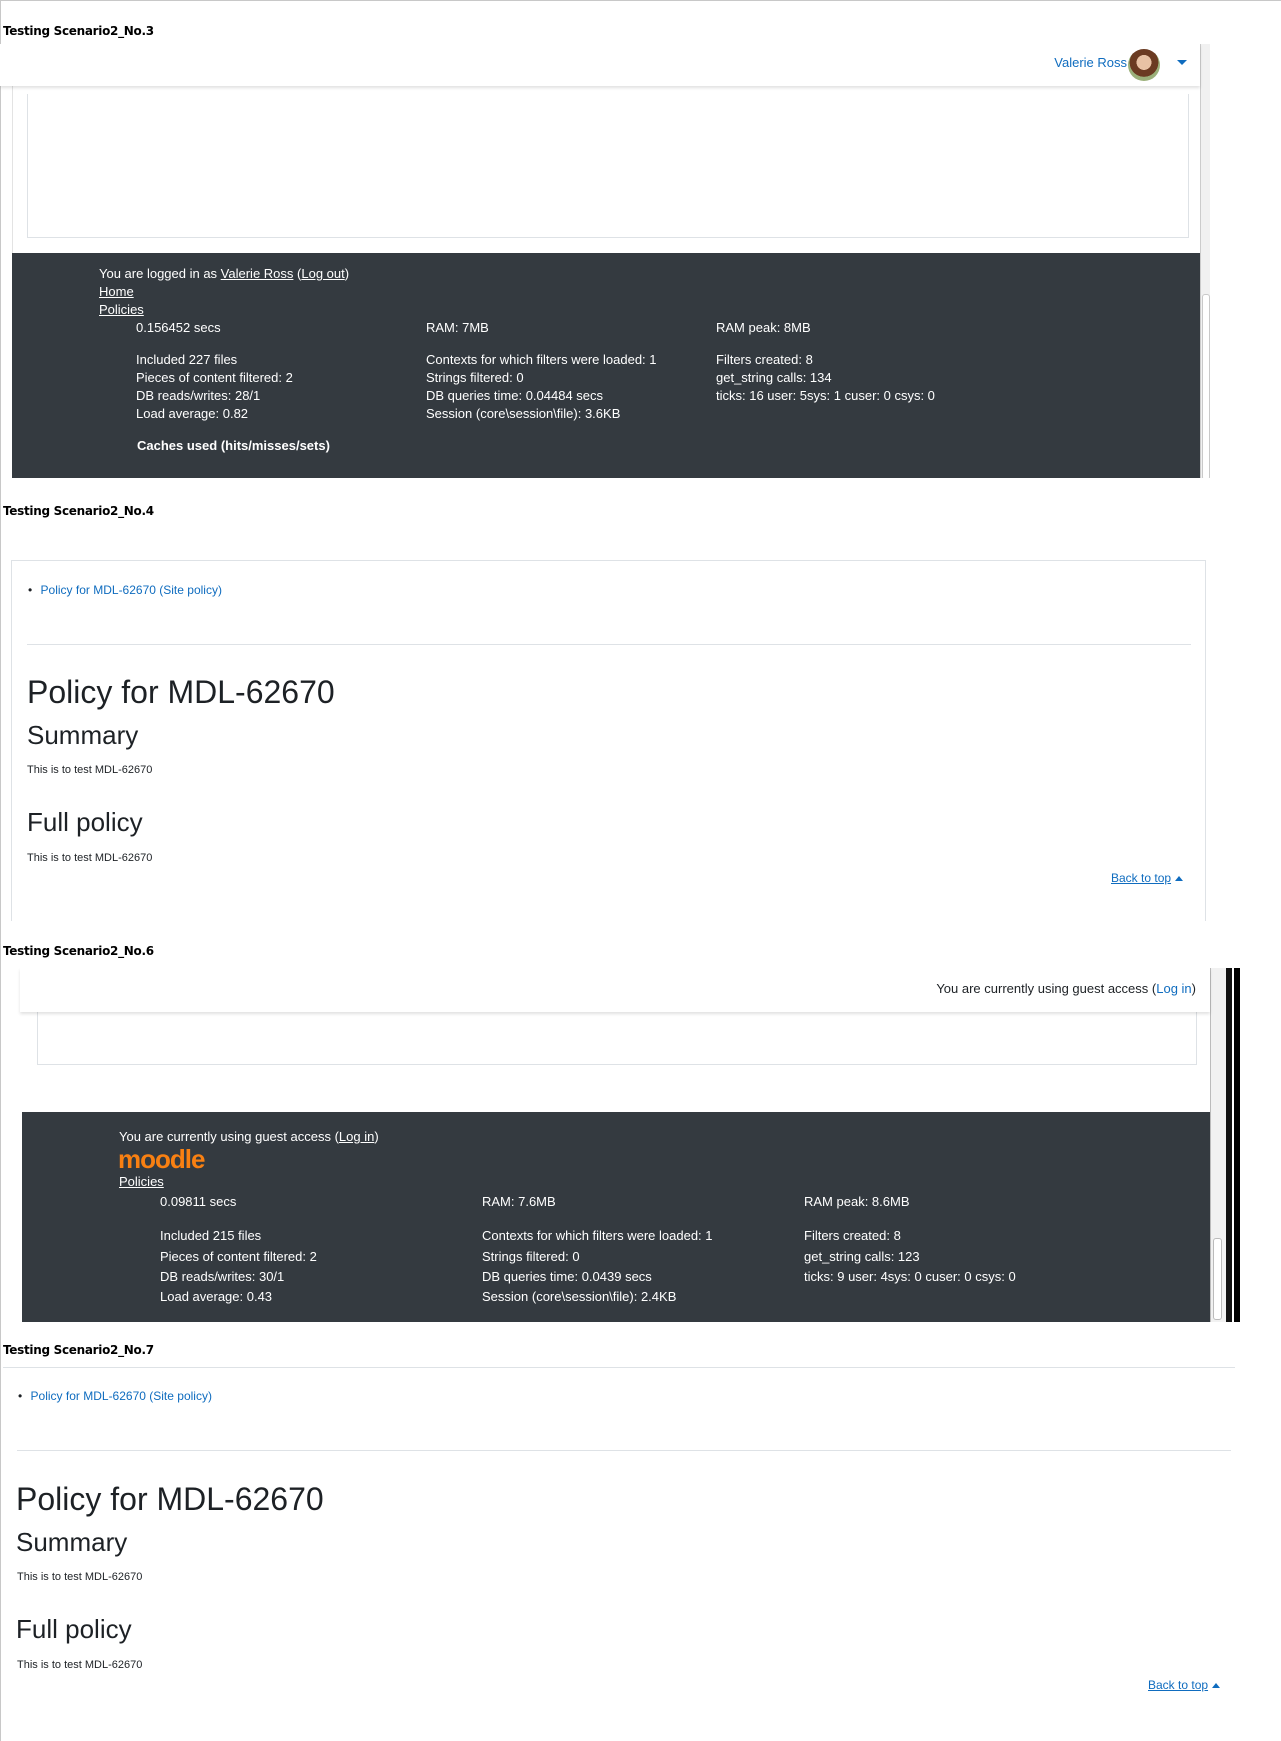  I want to click on perf-session: Session (core\session\file): 3.6KB, so click(523, 413).